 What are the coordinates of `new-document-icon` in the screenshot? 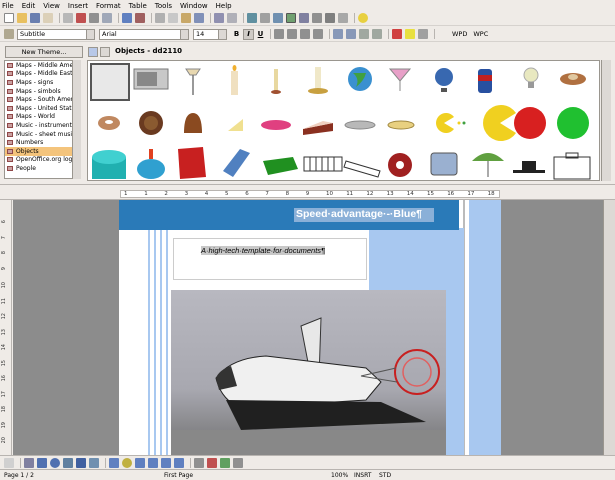 It's located at (9, 18).